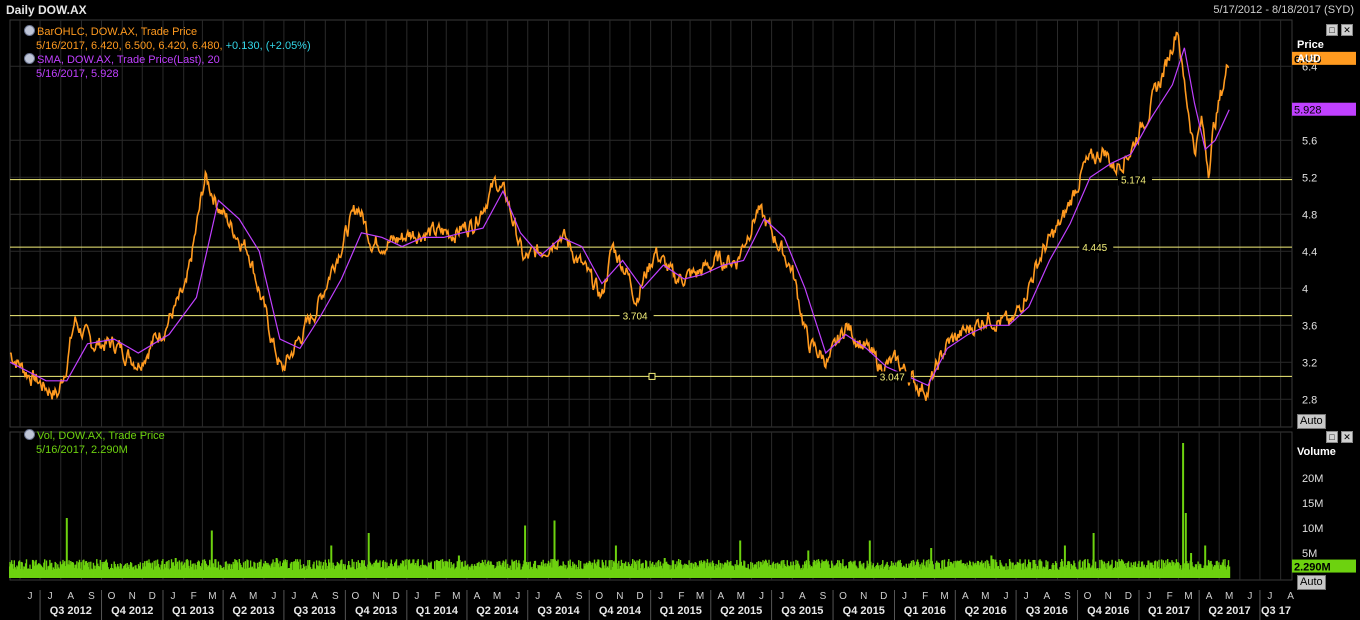 This screenshot has height=620, width=1360. I want to click on price-tick-label: 5.6, so click(1309, 141).